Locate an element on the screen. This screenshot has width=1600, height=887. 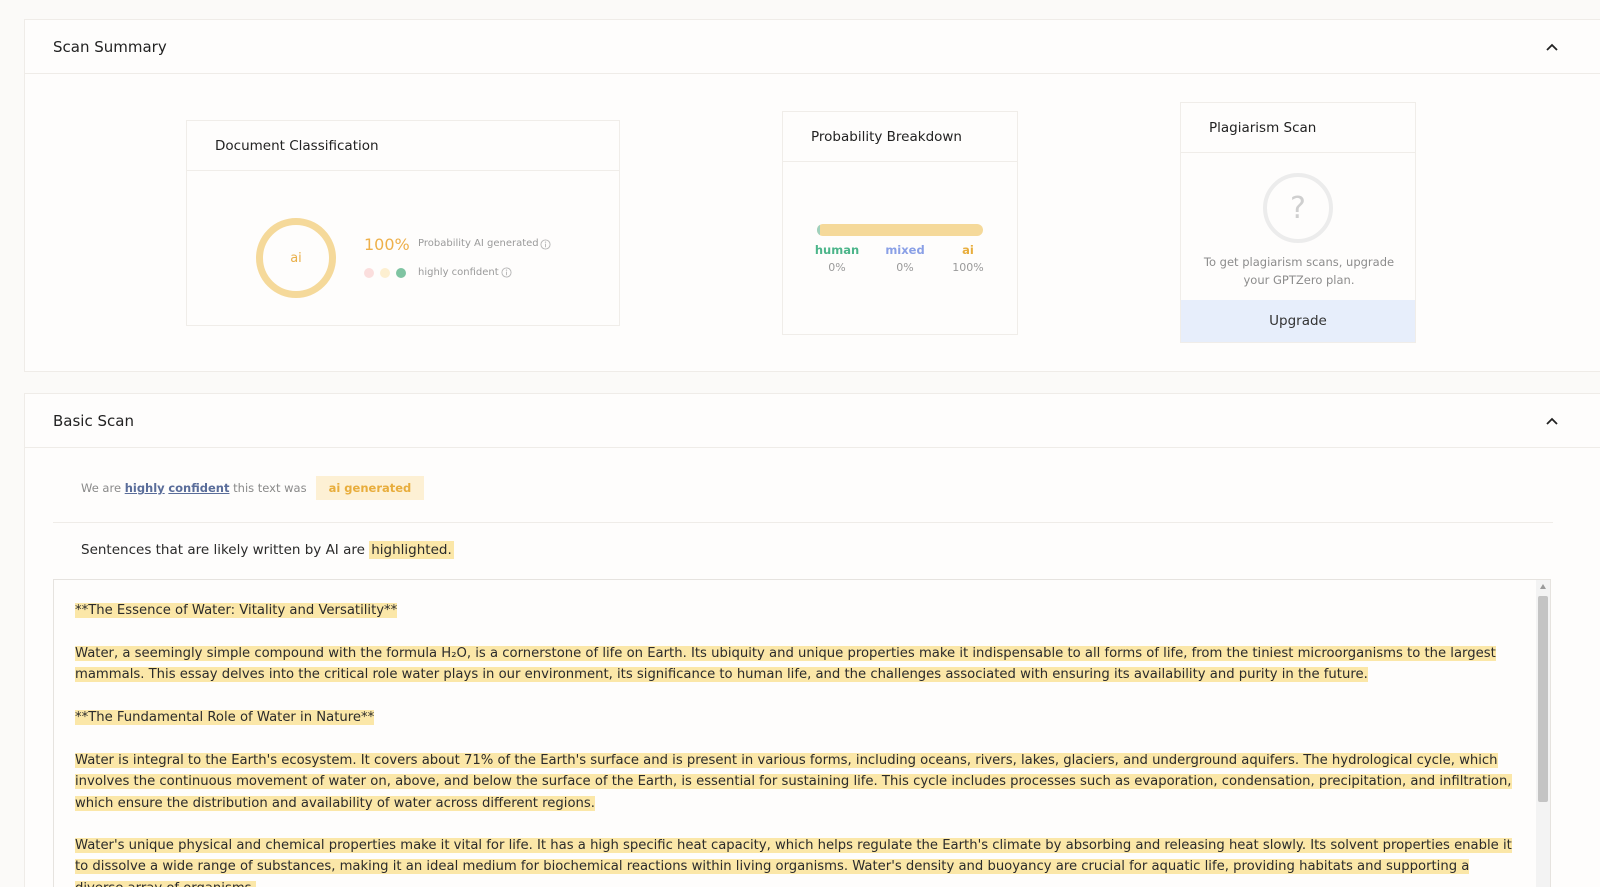
legend-ai-label: ai is located at coordinates (968, 250).